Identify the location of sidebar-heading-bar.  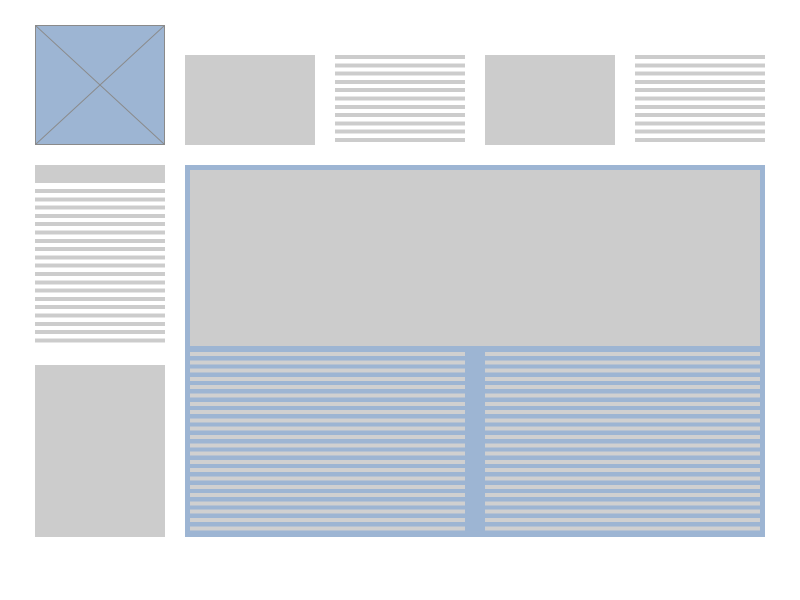
(100, 174).